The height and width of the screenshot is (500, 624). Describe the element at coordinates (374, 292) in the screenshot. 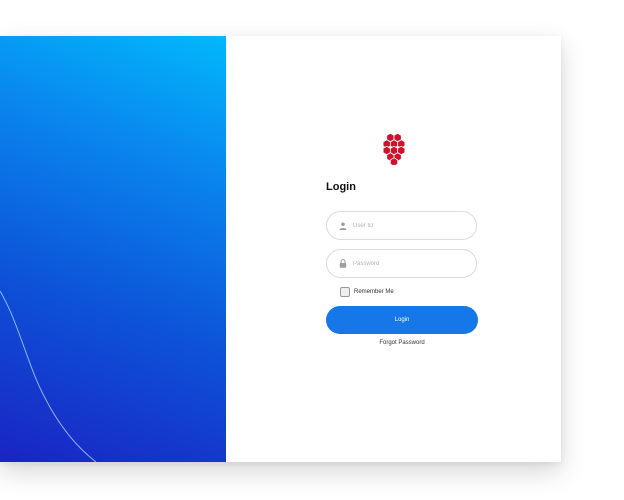

I see `remember-me-label: Remember Me` at that location.